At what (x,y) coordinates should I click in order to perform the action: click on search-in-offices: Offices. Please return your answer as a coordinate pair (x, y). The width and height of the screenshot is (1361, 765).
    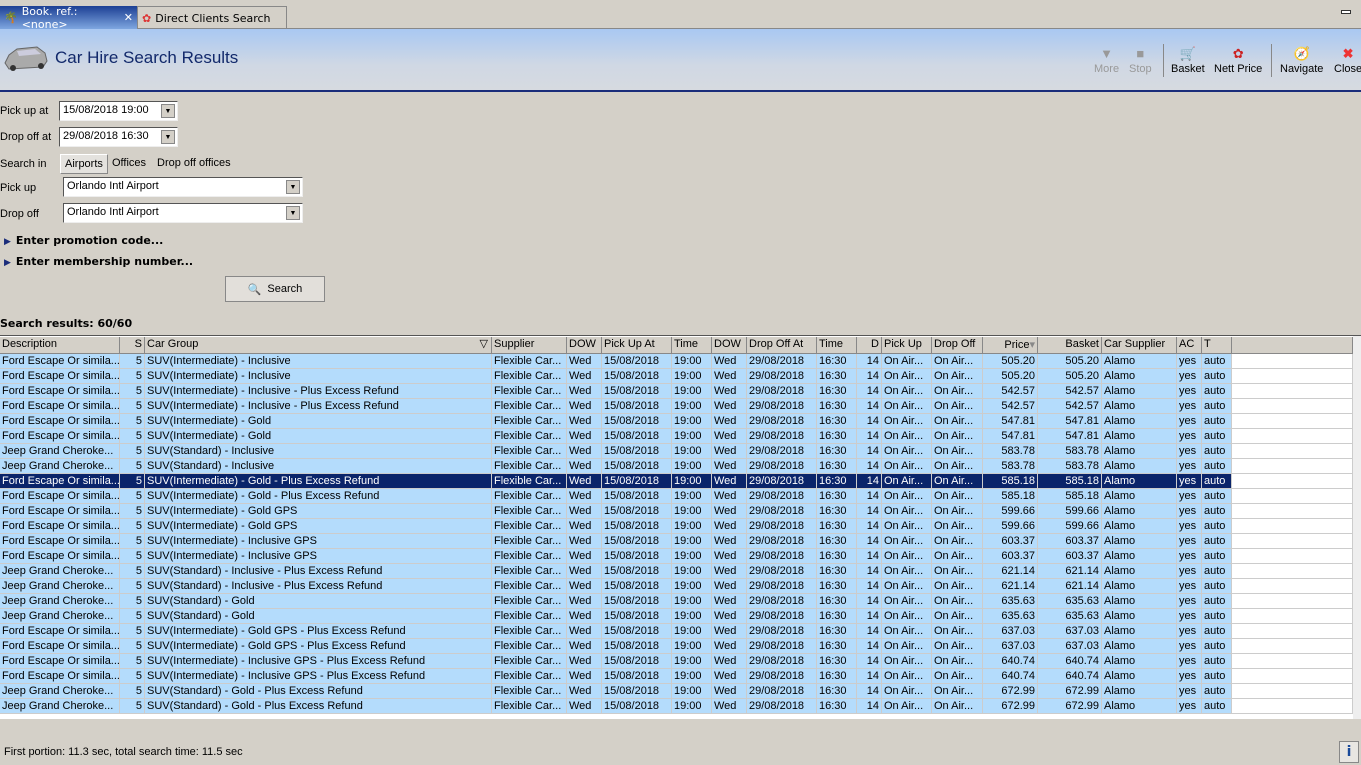
    Looking at the image, I should click on (129, 164).